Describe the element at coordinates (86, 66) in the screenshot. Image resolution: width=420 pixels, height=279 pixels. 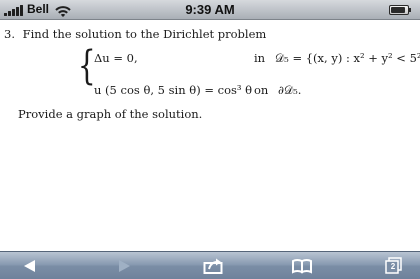
I see `system-brace: {` at that location.